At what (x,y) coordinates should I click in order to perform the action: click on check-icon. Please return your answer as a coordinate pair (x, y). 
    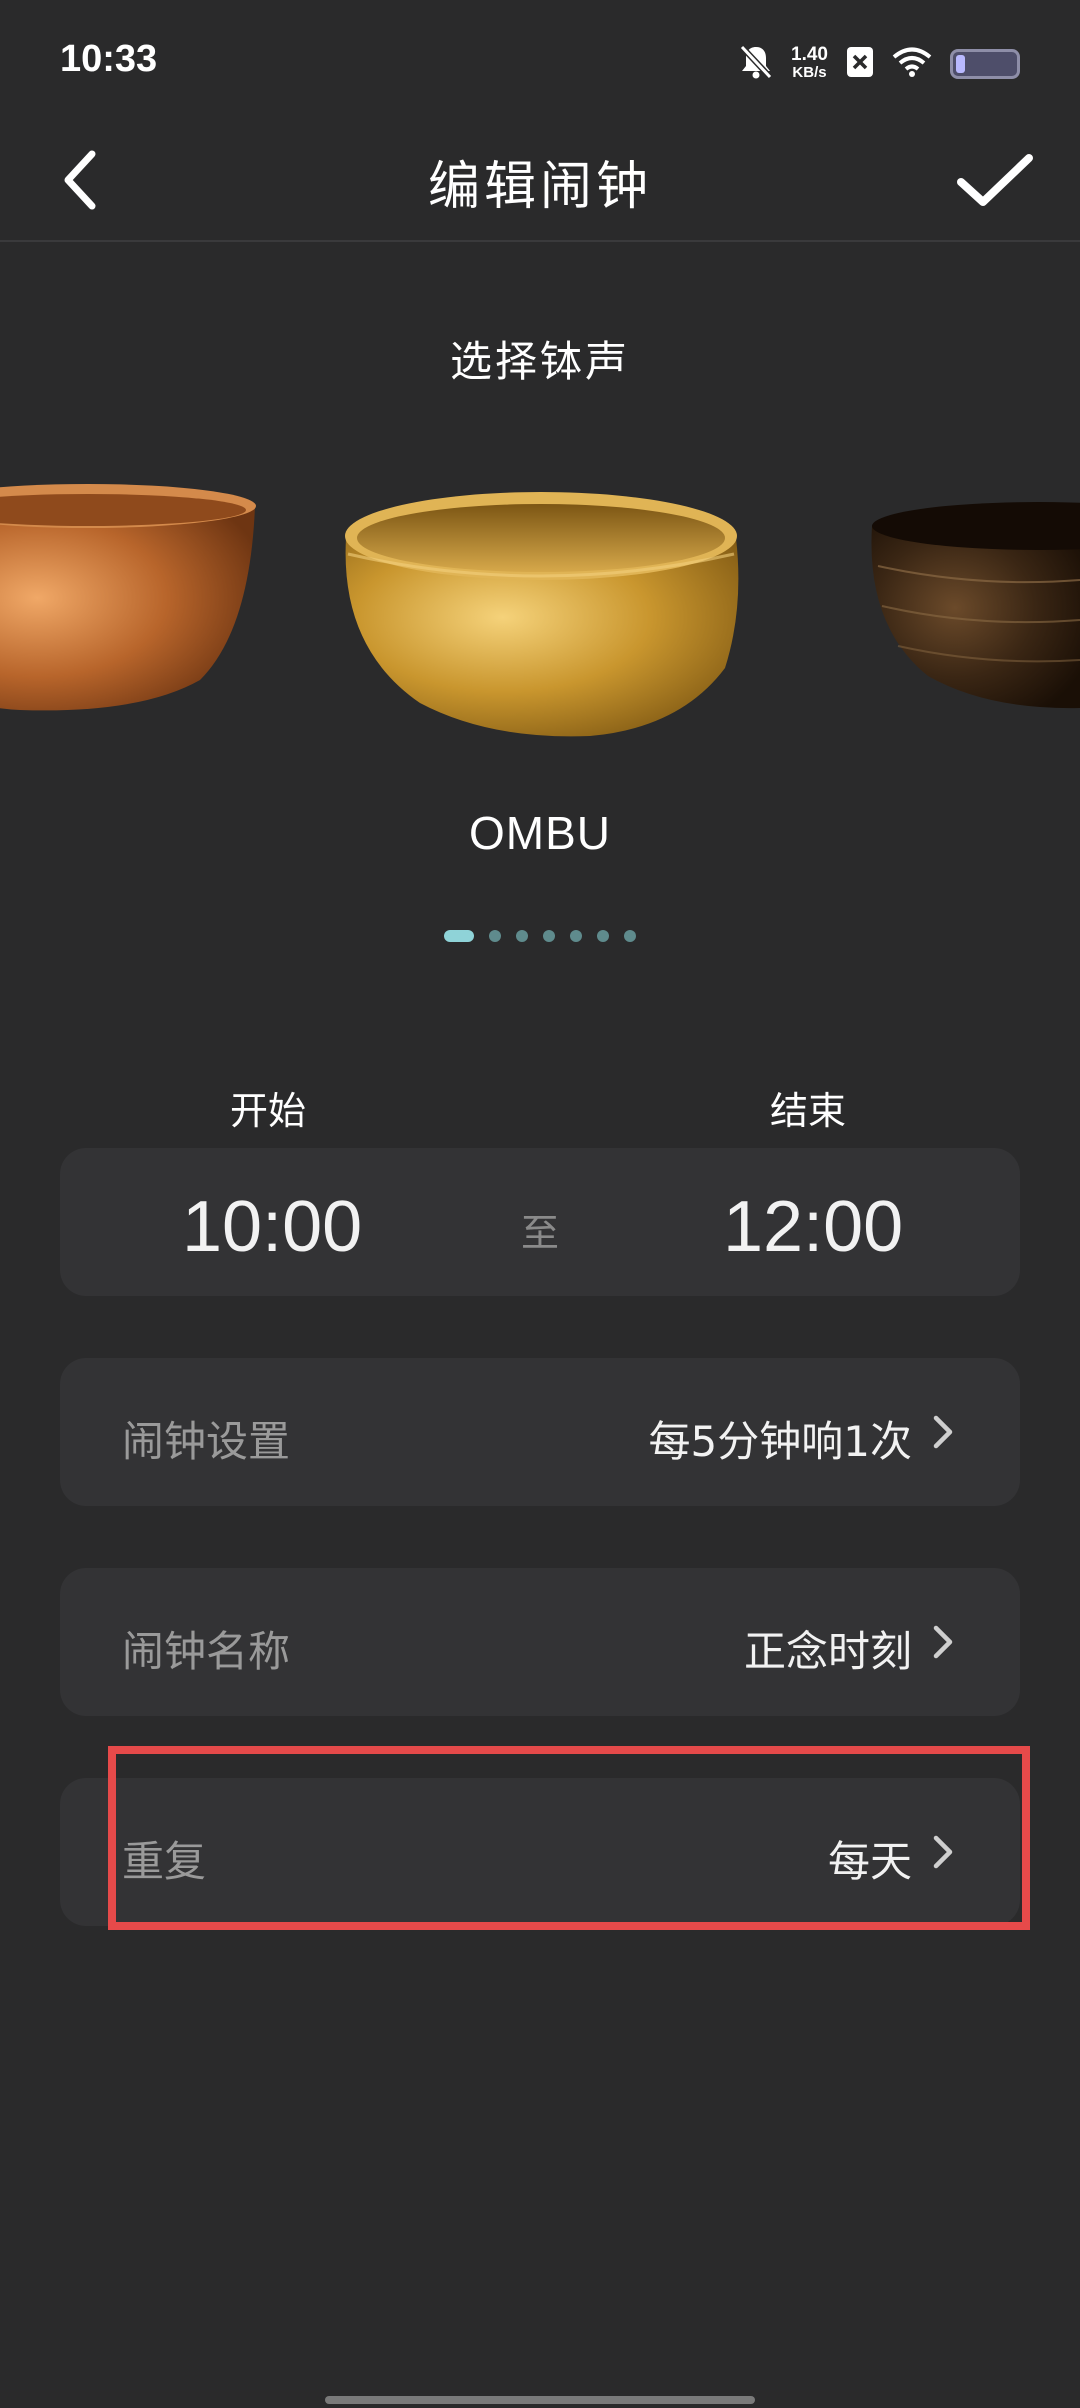
    Looking at the image, I should click on (995, 180).